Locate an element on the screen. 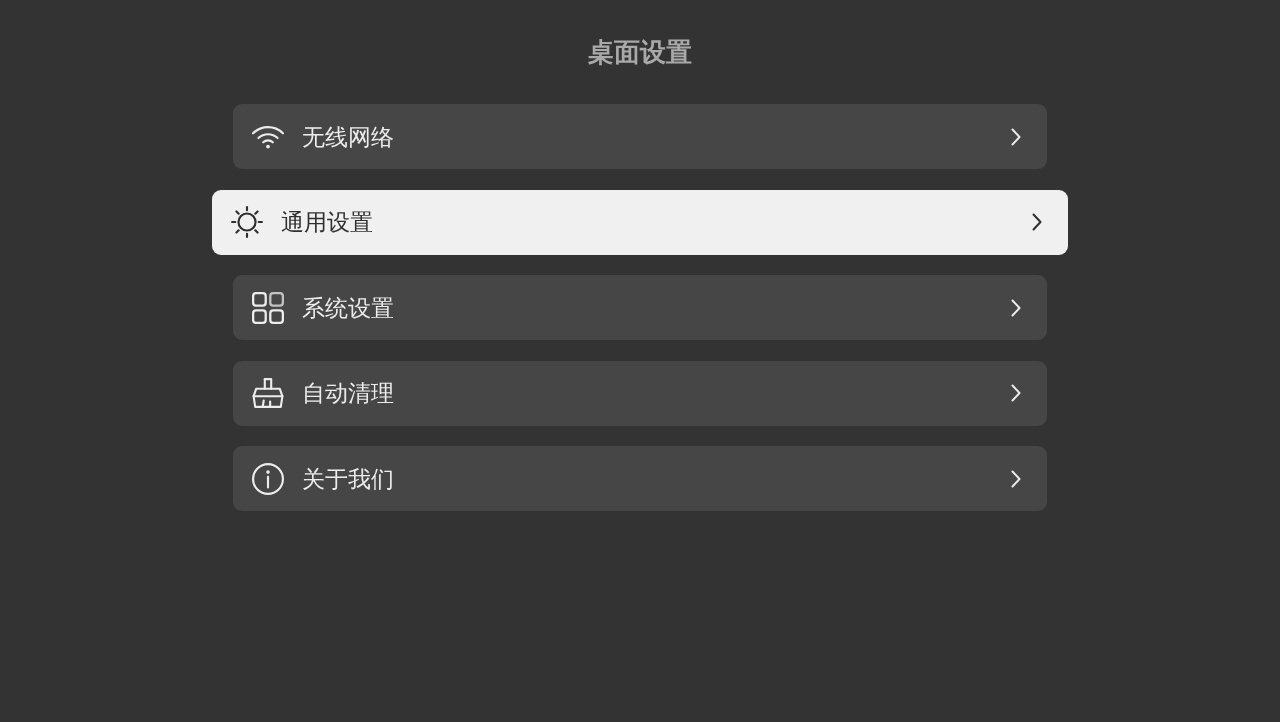 The height and width of the screenshot is (722, 1280). page-title: 桌面设置 is located at coordinates (640, 52).